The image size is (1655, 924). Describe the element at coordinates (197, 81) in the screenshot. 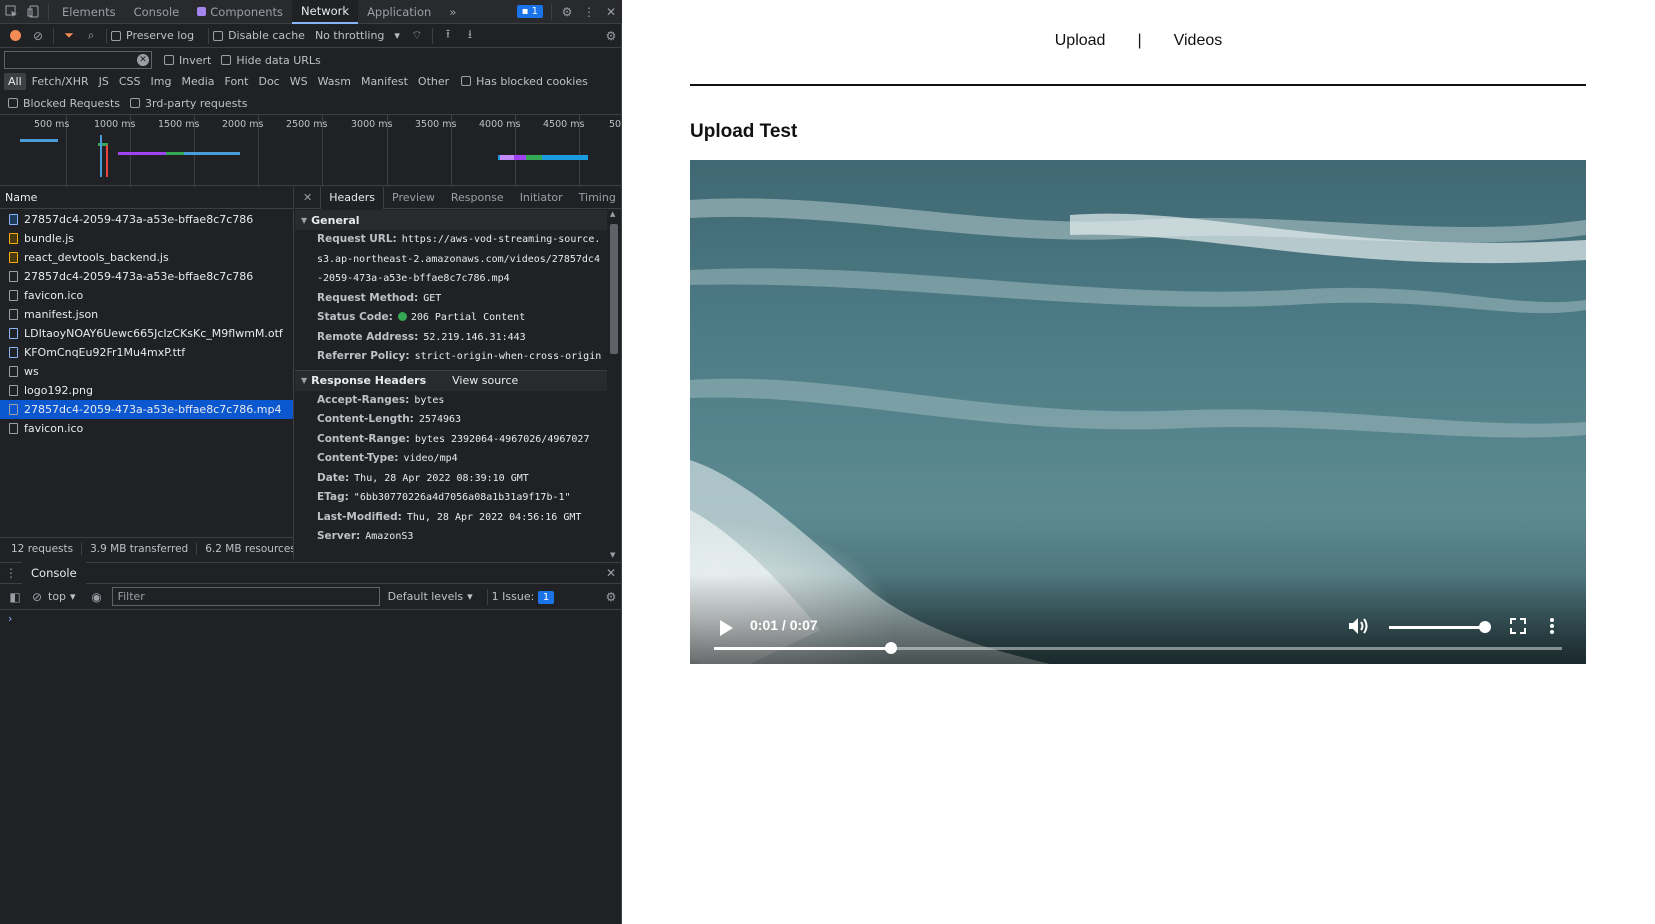

I see `type-filter-media: Media` at that location.